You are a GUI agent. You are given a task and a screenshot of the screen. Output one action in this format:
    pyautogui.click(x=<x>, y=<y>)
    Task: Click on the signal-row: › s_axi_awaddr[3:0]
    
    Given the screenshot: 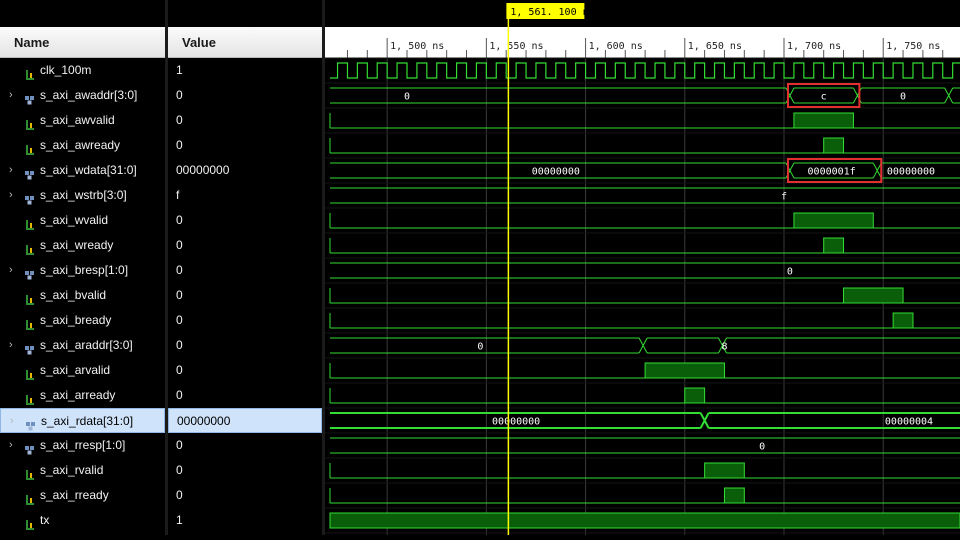 What is the action you would take?
    pyautogui.click(x=82, y=95)
    